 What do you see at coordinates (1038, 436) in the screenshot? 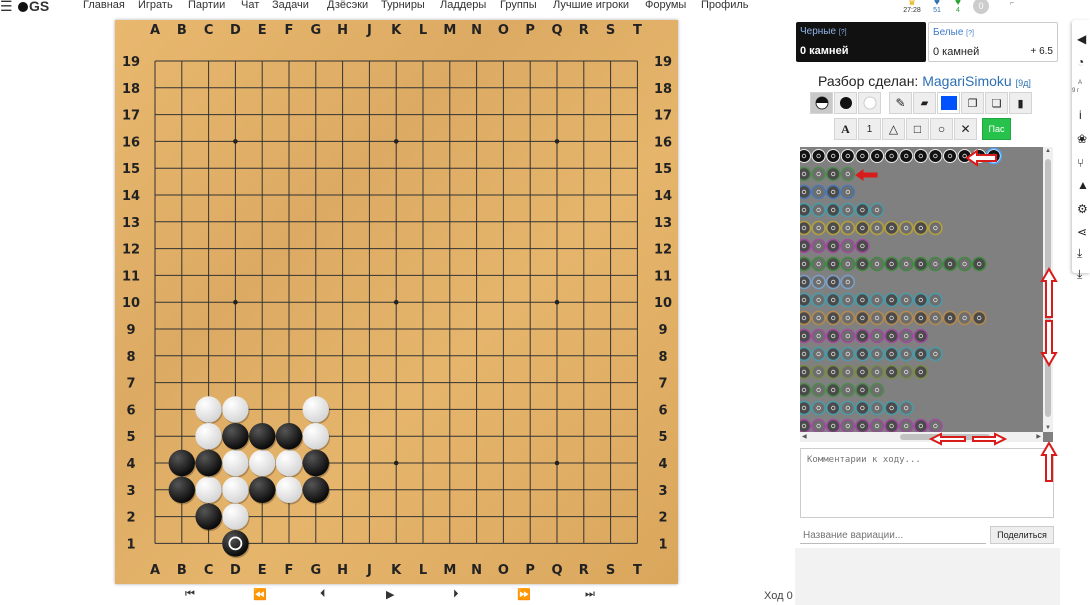
I see `scroll-right-icon: ▶` at bounding box center [1038, 436].